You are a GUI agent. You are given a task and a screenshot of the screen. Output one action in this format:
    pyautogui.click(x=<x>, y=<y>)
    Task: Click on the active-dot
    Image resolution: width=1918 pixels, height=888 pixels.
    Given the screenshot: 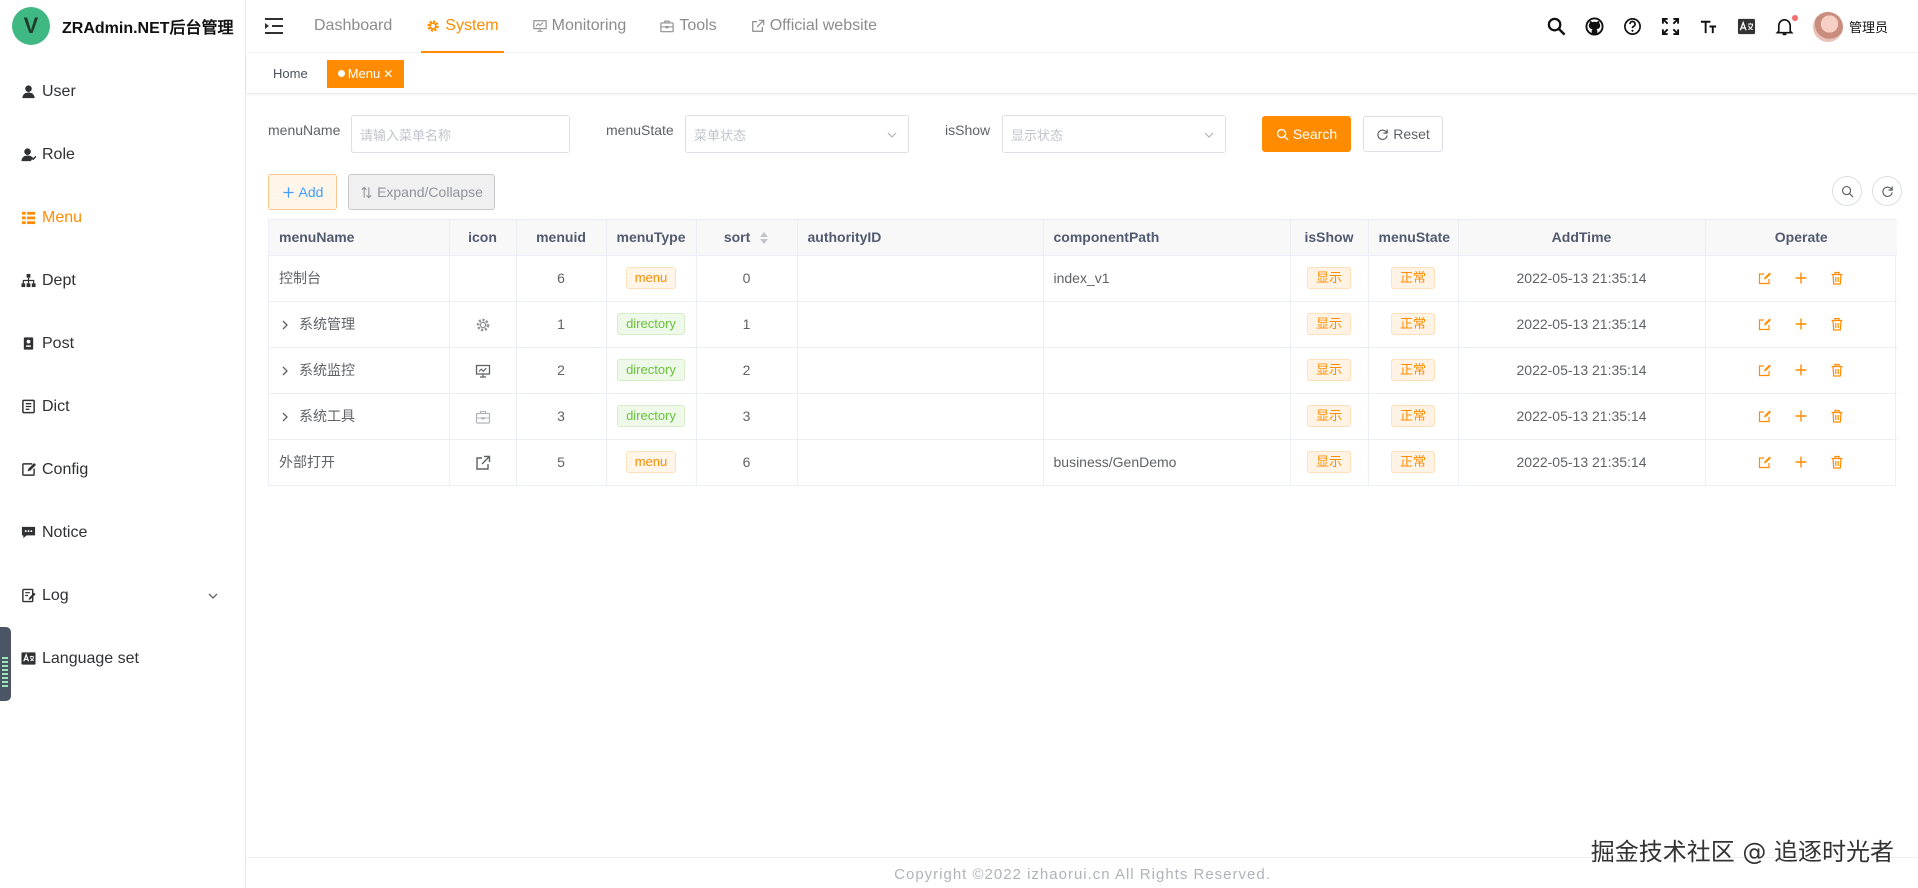 What is the action you would take?
    pyautogui.click(x=341, y=73)
    